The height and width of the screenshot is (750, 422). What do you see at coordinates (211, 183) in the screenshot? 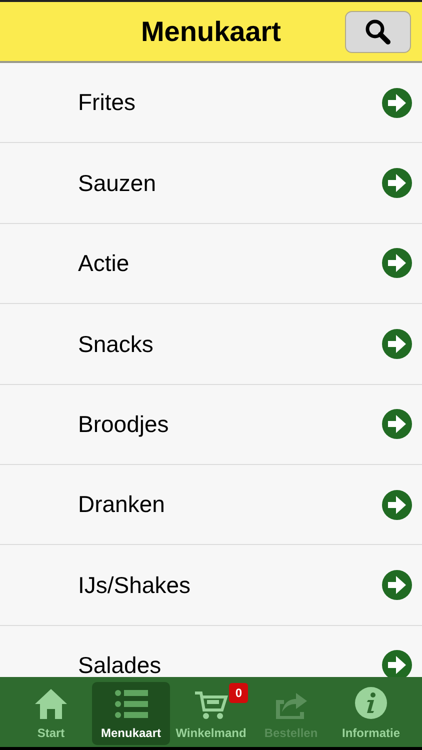
I see `menu-row: Sauzen` at bounding box center [211, 183].